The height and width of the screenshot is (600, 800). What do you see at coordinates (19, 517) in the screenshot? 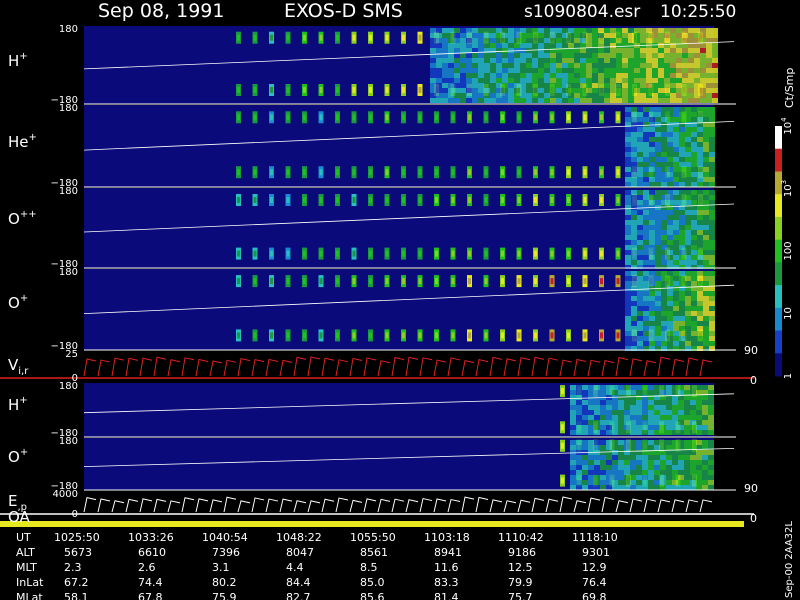
I see `panel-label-9: OA` at bounding box center [19, 517].